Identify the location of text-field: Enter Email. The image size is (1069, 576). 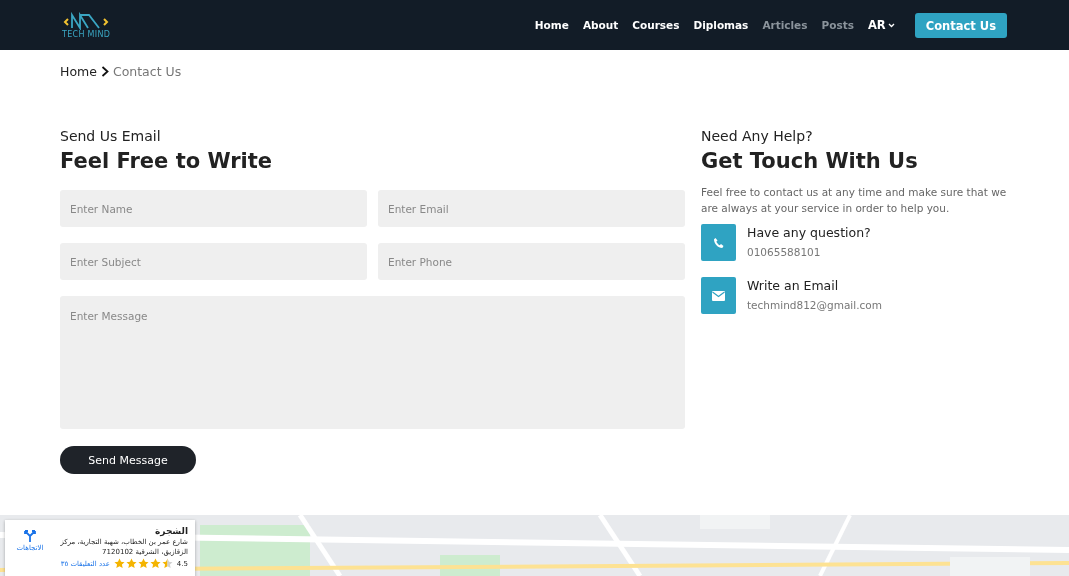
(531, 208).